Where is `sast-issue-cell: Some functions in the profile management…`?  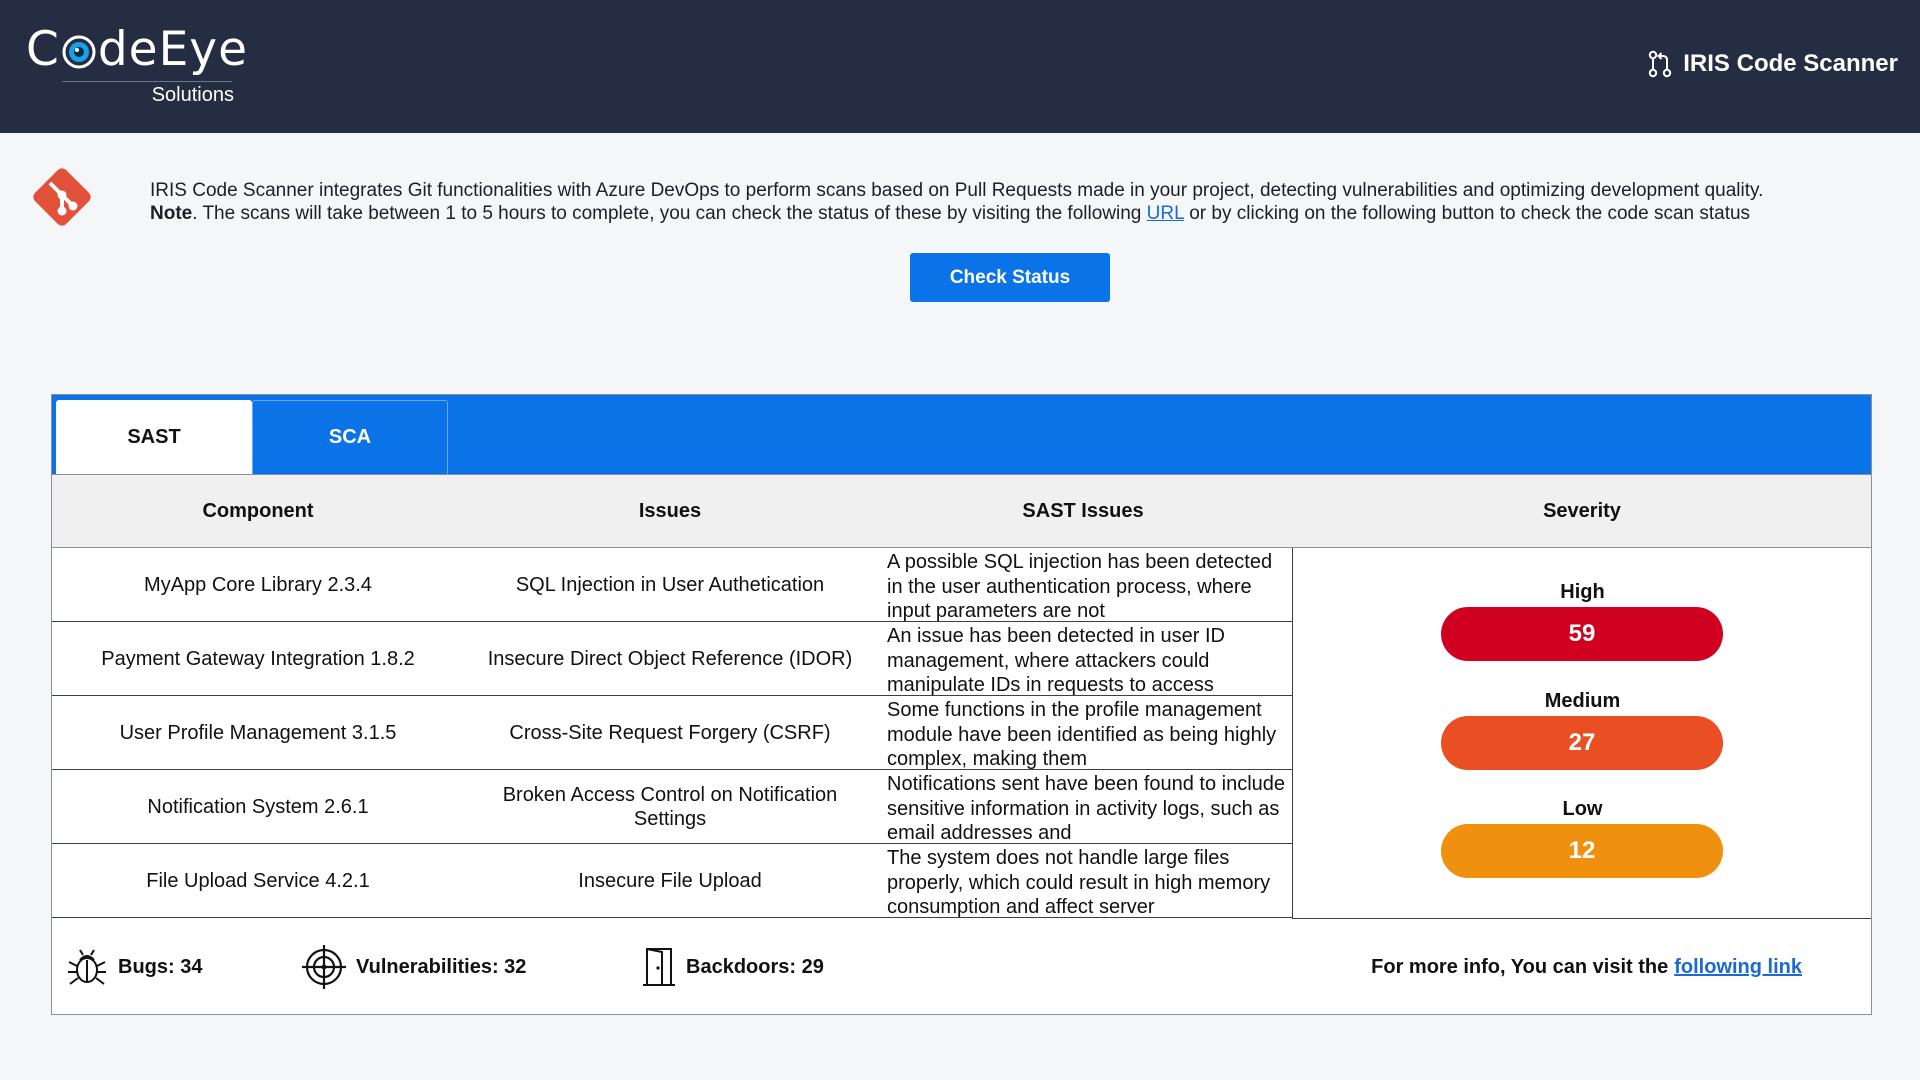 sast-issue-cell: Some functions in the profile management… is located at coordinates (1082, 734).